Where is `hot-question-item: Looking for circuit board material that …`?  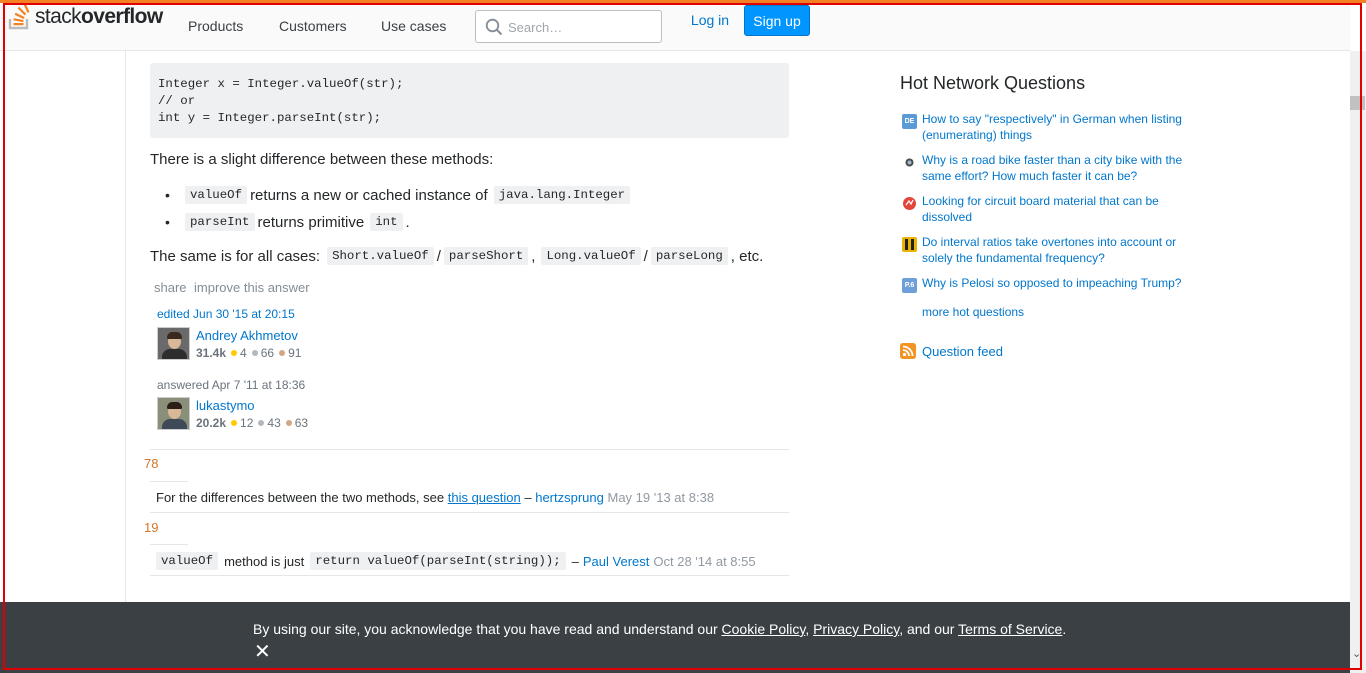
hot-question-item: Looking for circuit board material that … is located at coordinates (1050, 210).